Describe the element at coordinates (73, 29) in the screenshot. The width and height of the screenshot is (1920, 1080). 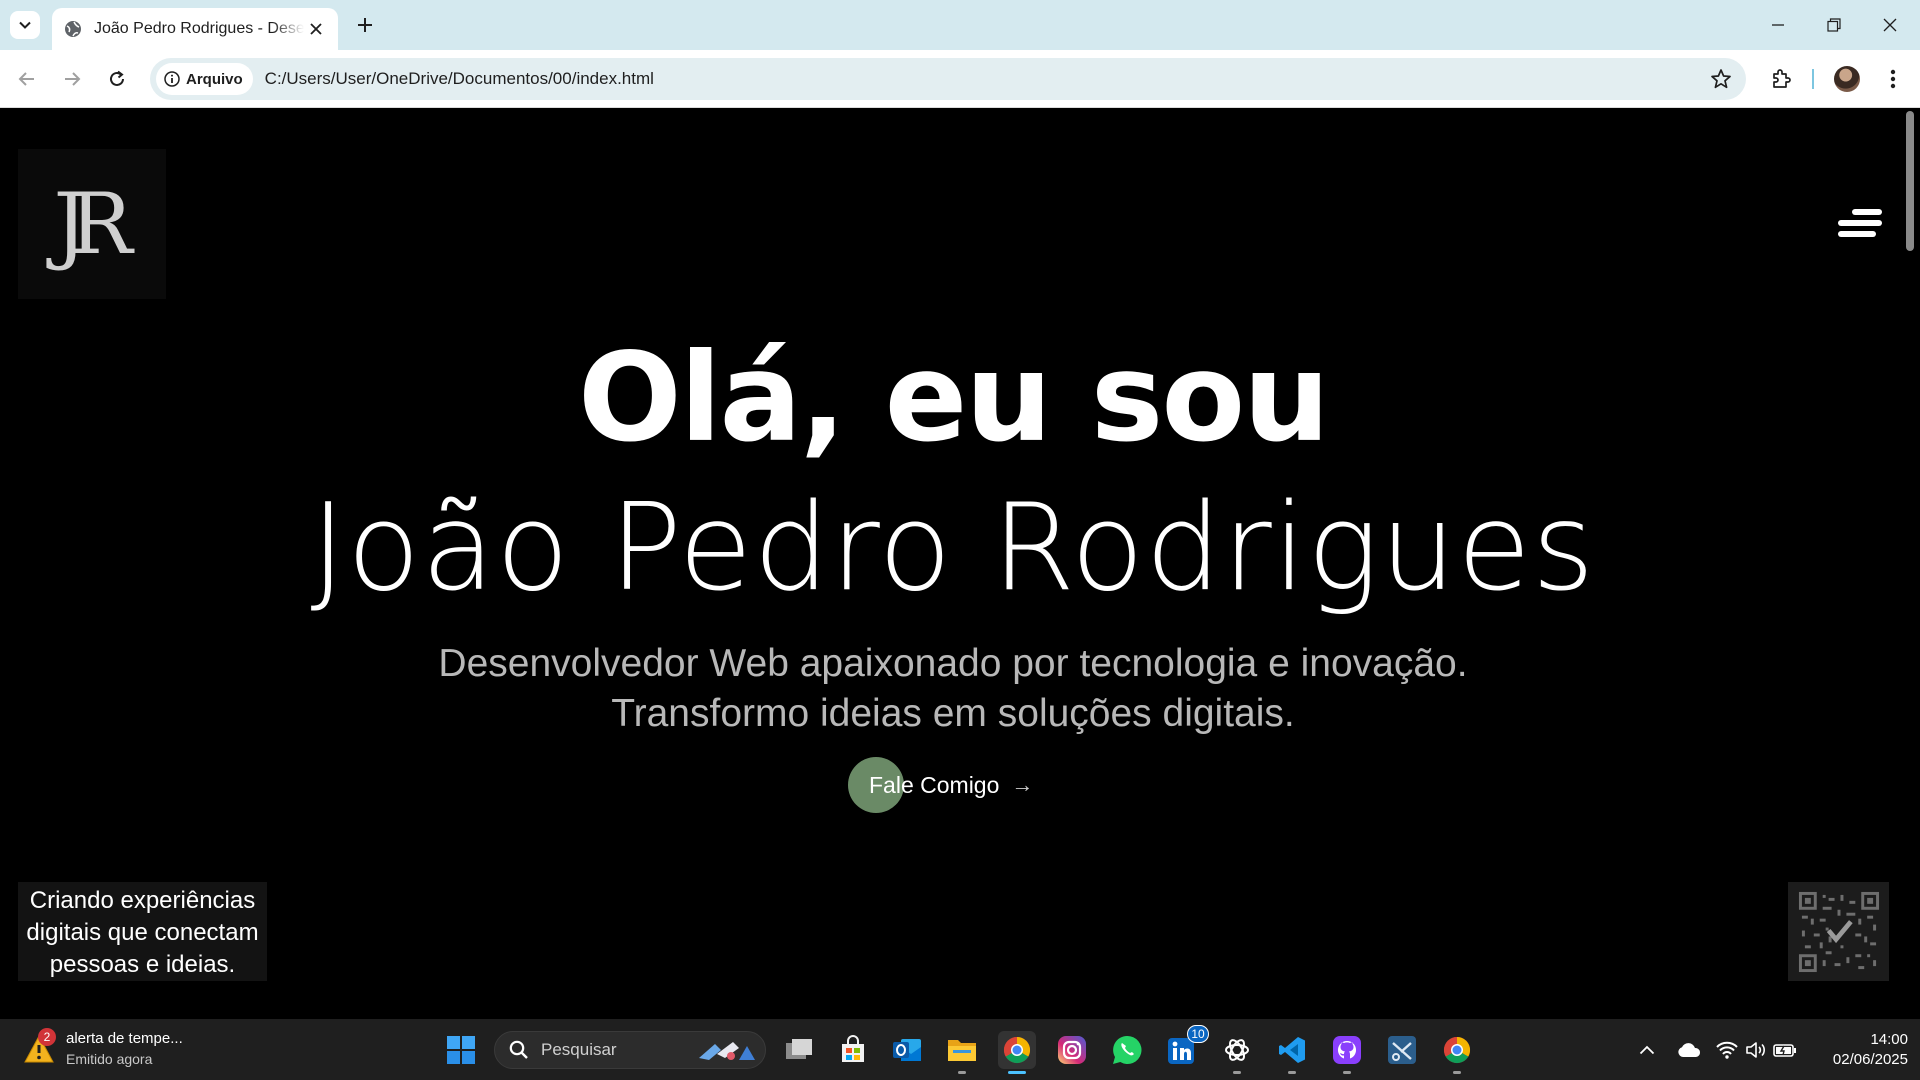
I see `globe-icon` at that location.